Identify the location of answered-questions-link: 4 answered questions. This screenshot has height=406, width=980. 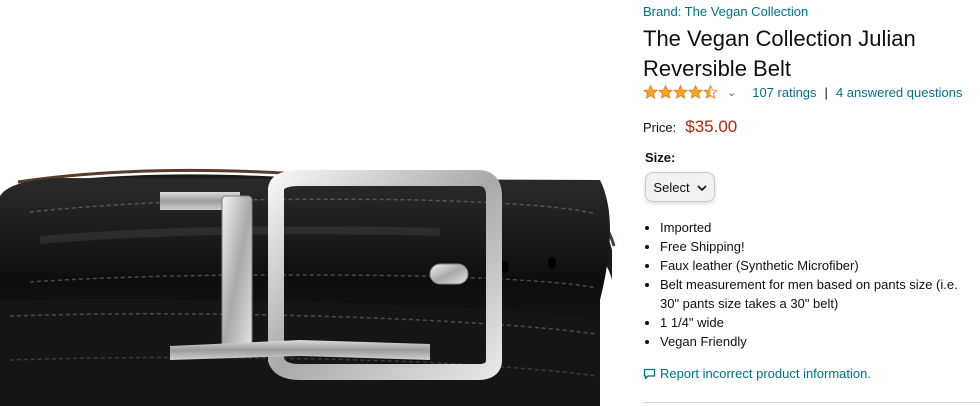
(899, 92).